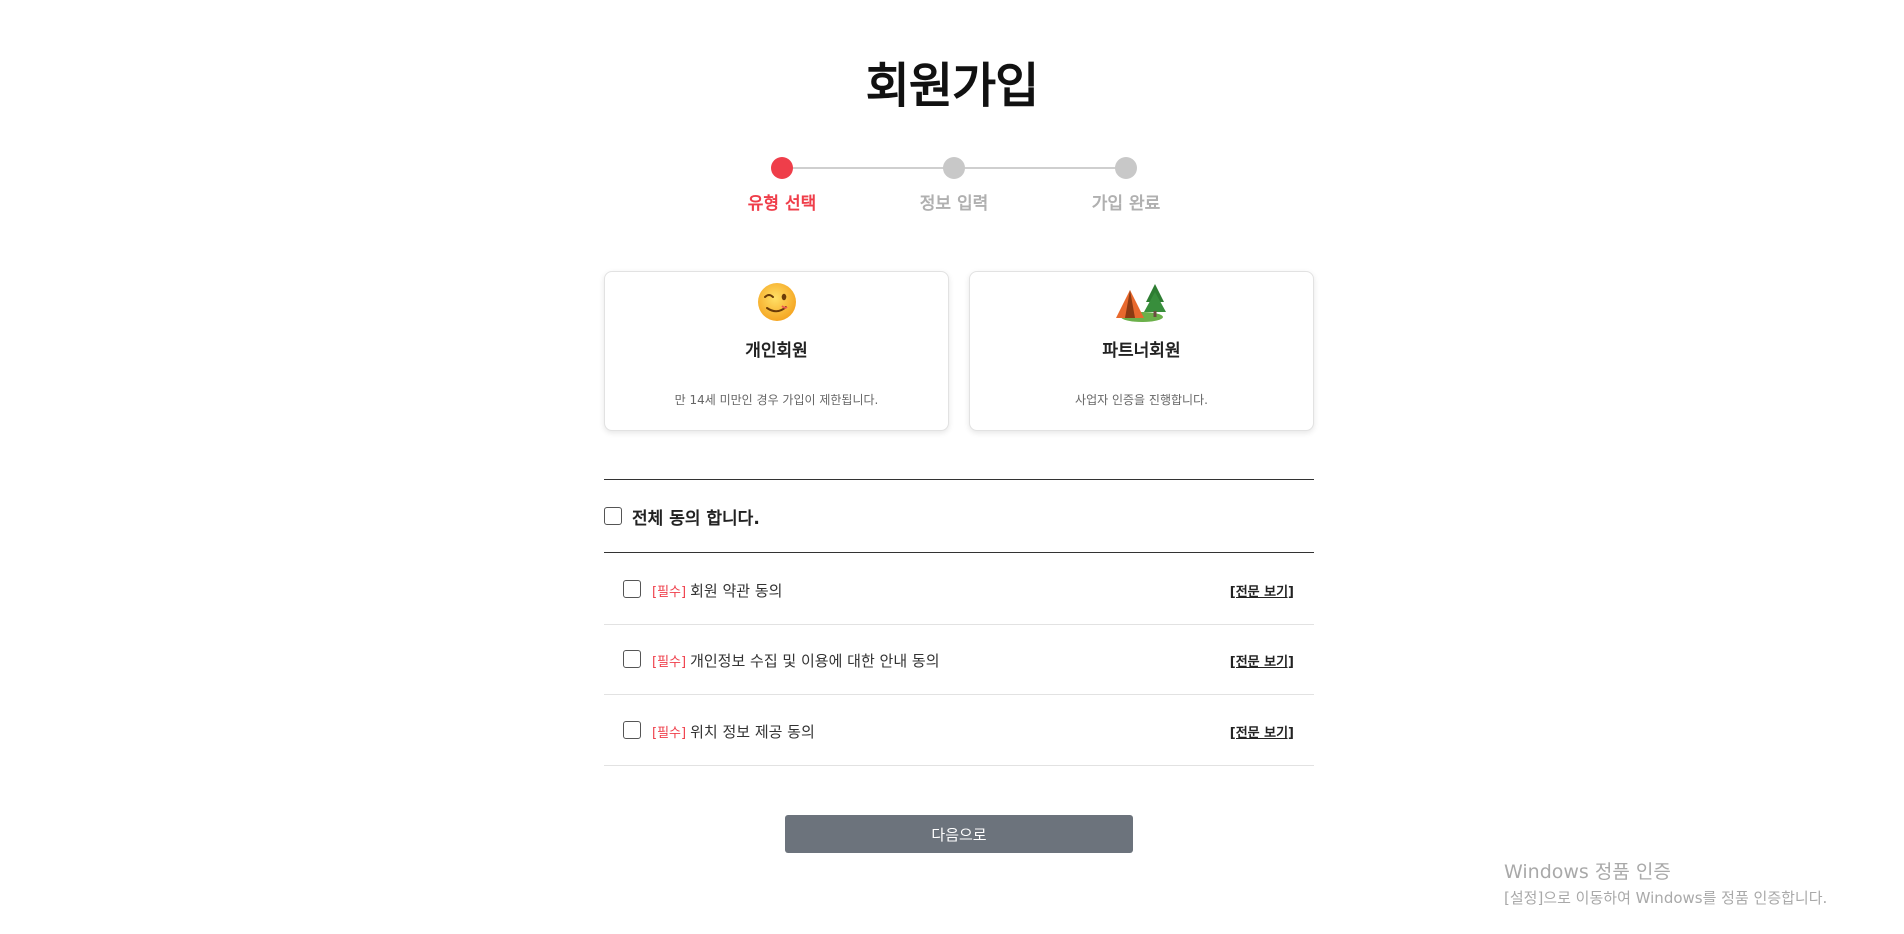 This screenshot has width=1904, height=934. Describe the element at coordinates (1587, 872) in the screenshot. I see `watermark-title: Windows 정품 인증` at that location.